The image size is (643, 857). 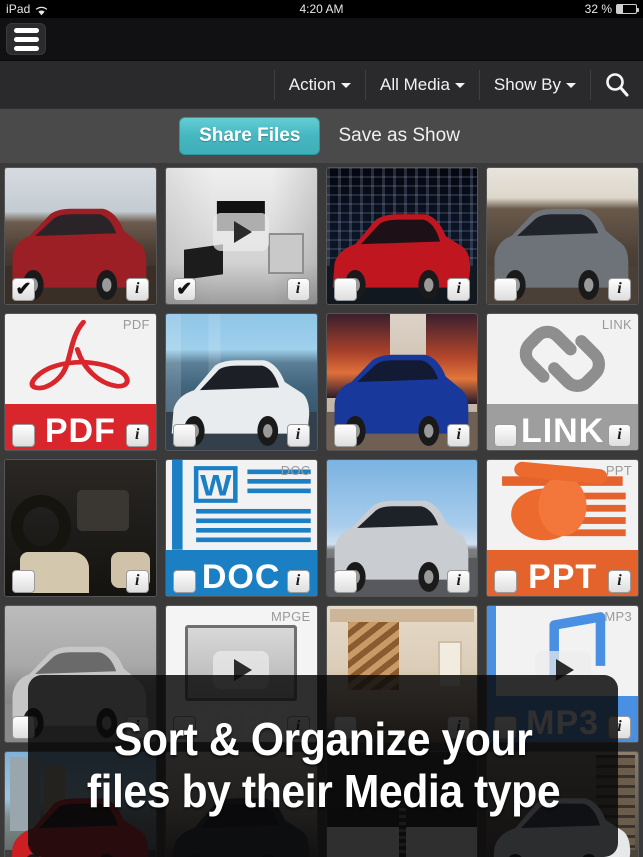 I want to click on media-grid-item: PPT PPT i, so click(x=562, y=528).